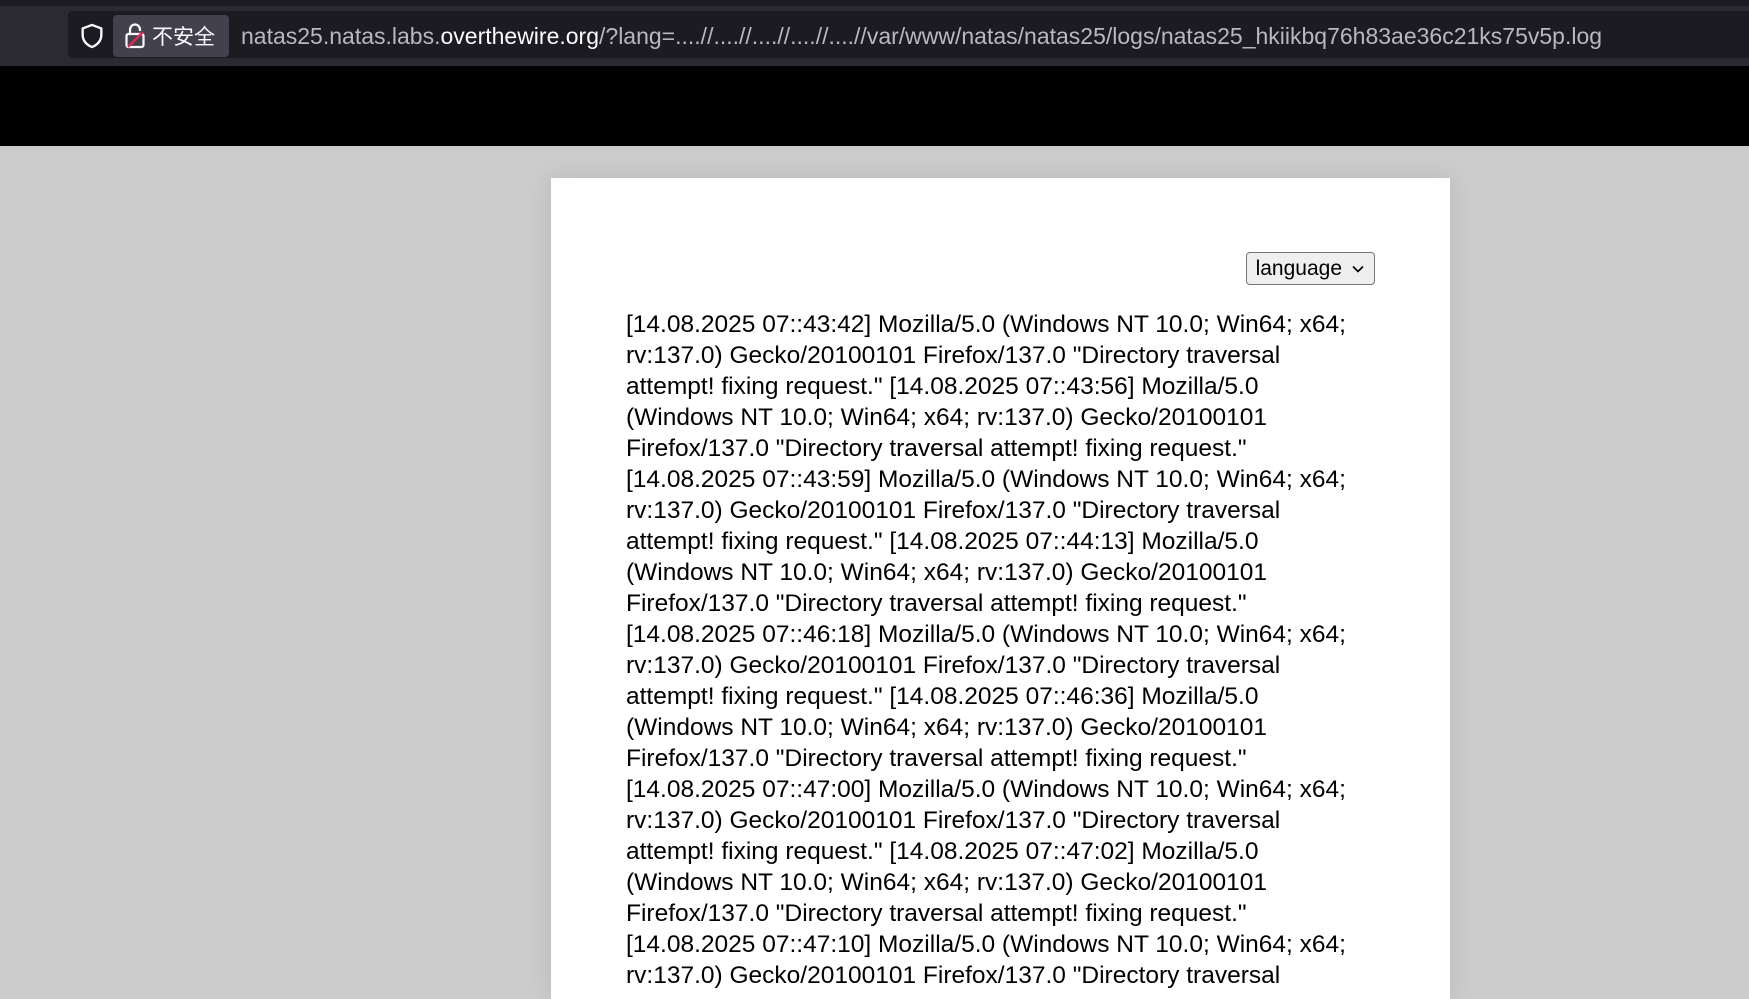 The height and width of the screenshot is (999, 1749). What do you see at coordinates (520, 36) in the screenshot?
I see `url-host: overthewire.org` at bounding box center [520, 36].